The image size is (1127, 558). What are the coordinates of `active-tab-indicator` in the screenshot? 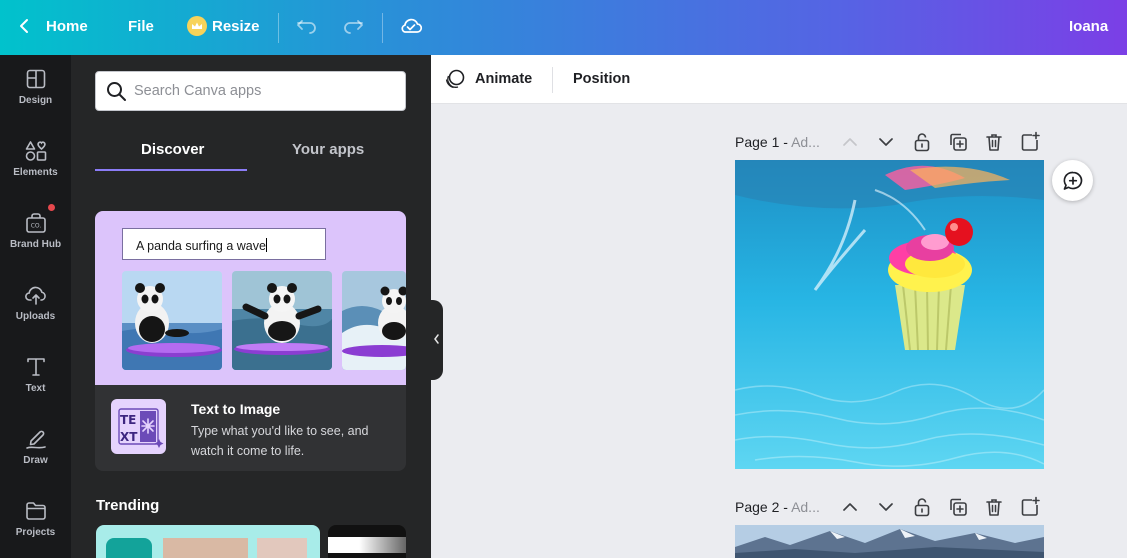 It's located at (171, 170).